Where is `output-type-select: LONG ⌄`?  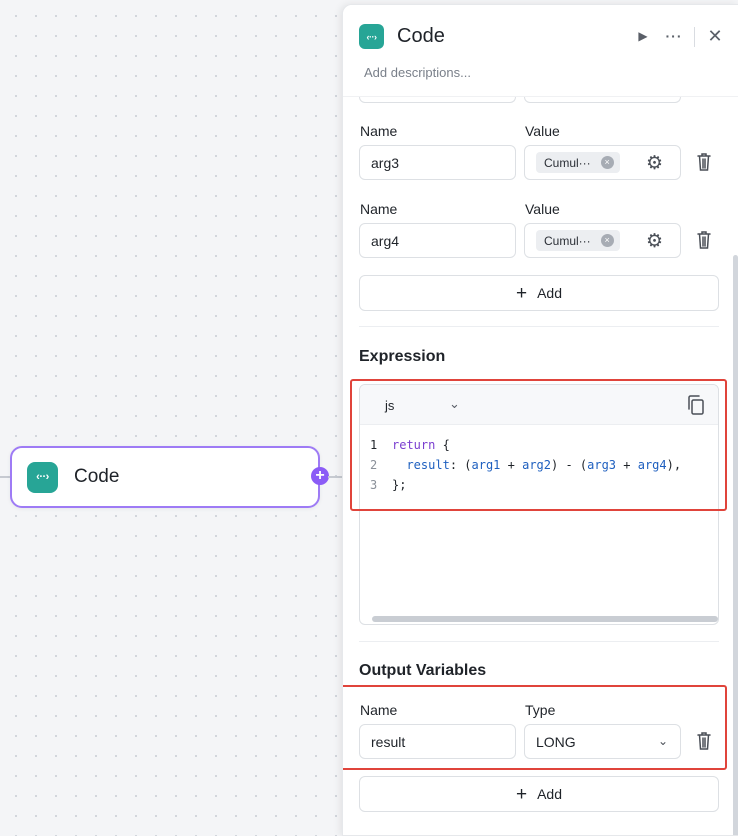
output-type-select: LONG ⌄ is located at coordinates (602, 741).